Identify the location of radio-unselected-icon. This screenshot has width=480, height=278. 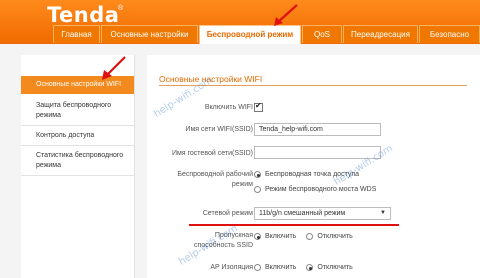
(257, 189).